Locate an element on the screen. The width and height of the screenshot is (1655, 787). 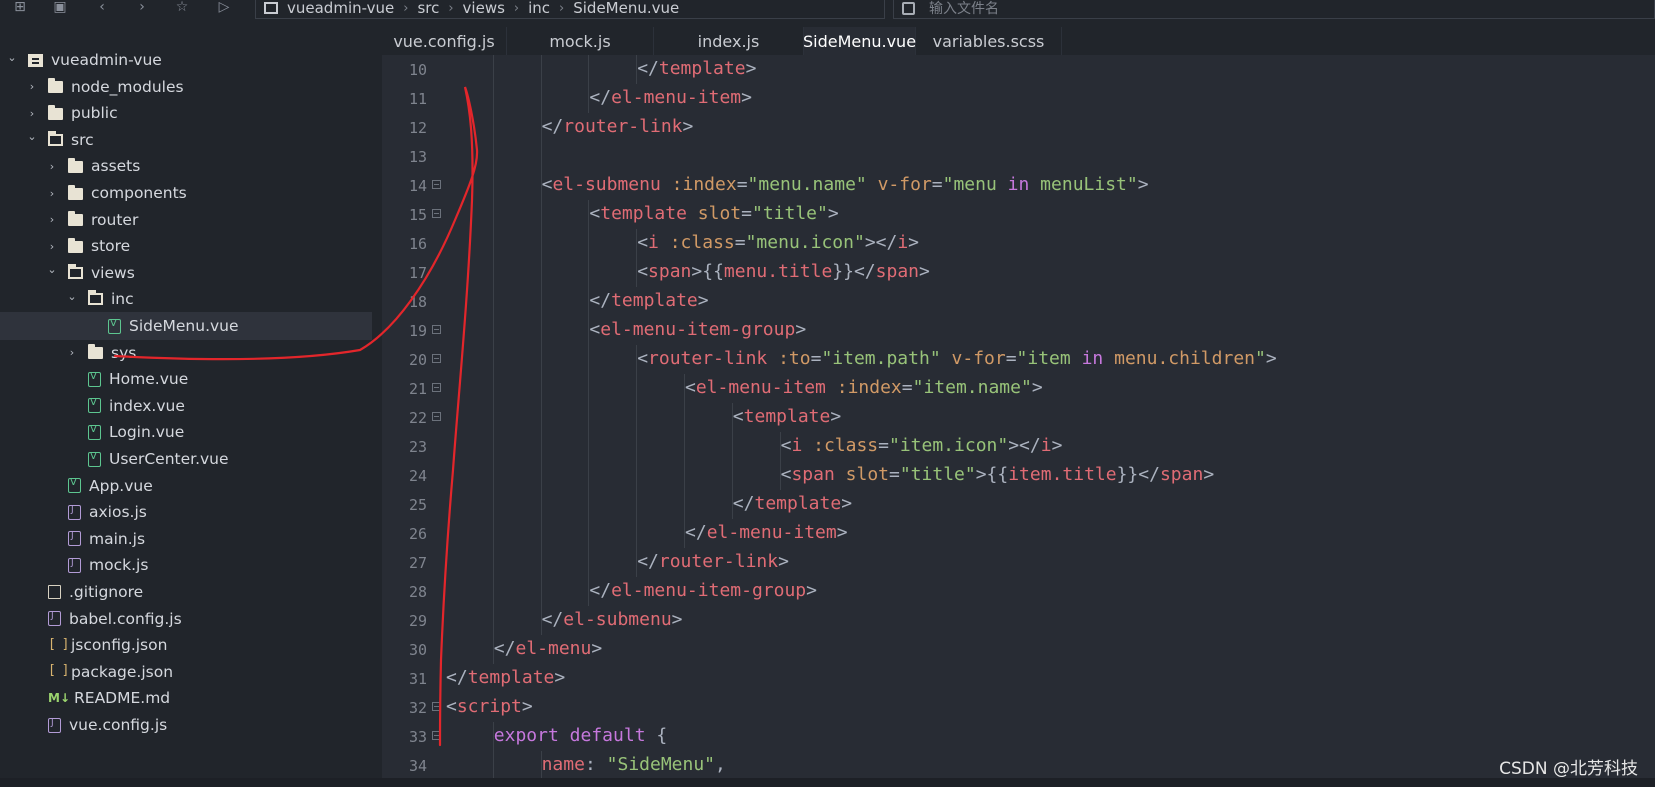
code-line: 27 </router-link> is located at coordinates (1018, 562).